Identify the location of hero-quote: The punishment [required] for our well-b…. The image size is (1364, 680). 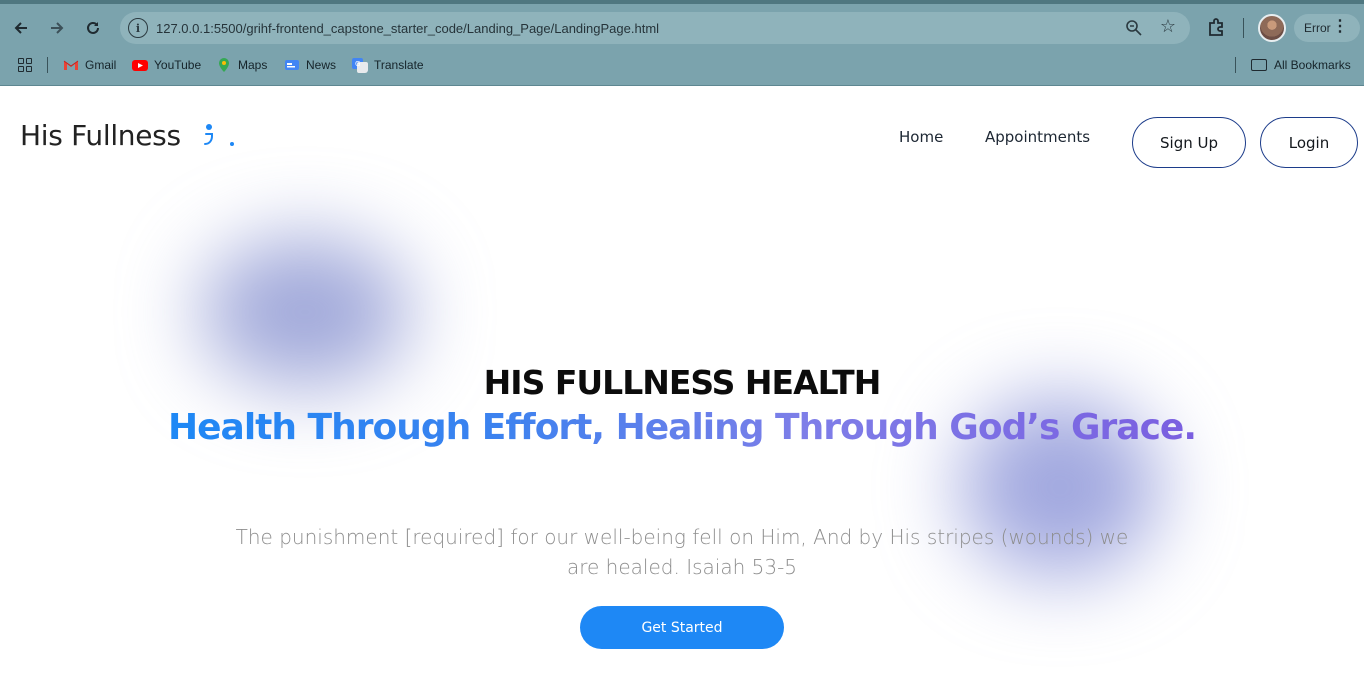
(682, 552).